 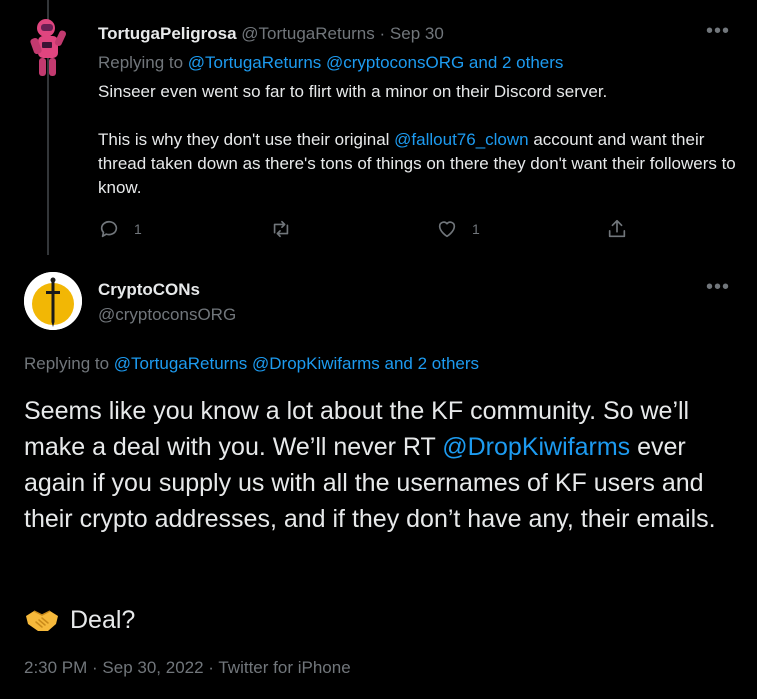 What do you see at coordinates (281, 229) in the screenshot?
I see `retweet-icon` at bounding box center [281, 229].